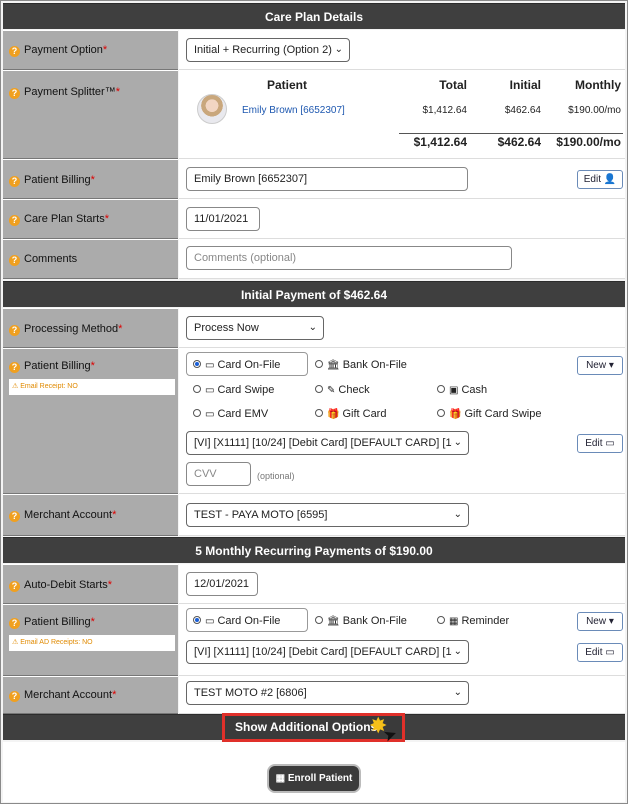 The height and width of the screenshot is (804, 628). I want to click on auto-debit-label: Auto-Debit Starts, so click(66, 585).